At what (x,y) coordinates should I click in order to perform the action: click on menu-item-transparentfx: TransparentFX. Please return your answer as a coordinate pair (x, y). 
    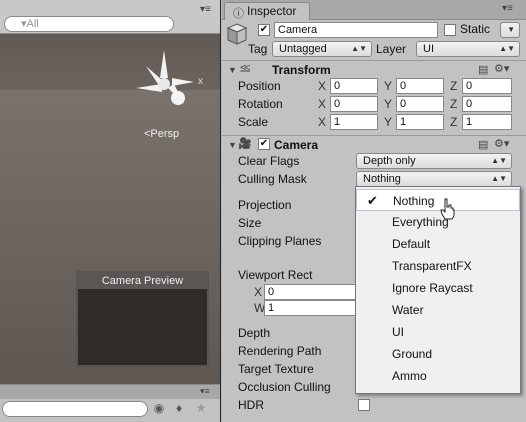
    Looking at the image, I should click on (438, 266).